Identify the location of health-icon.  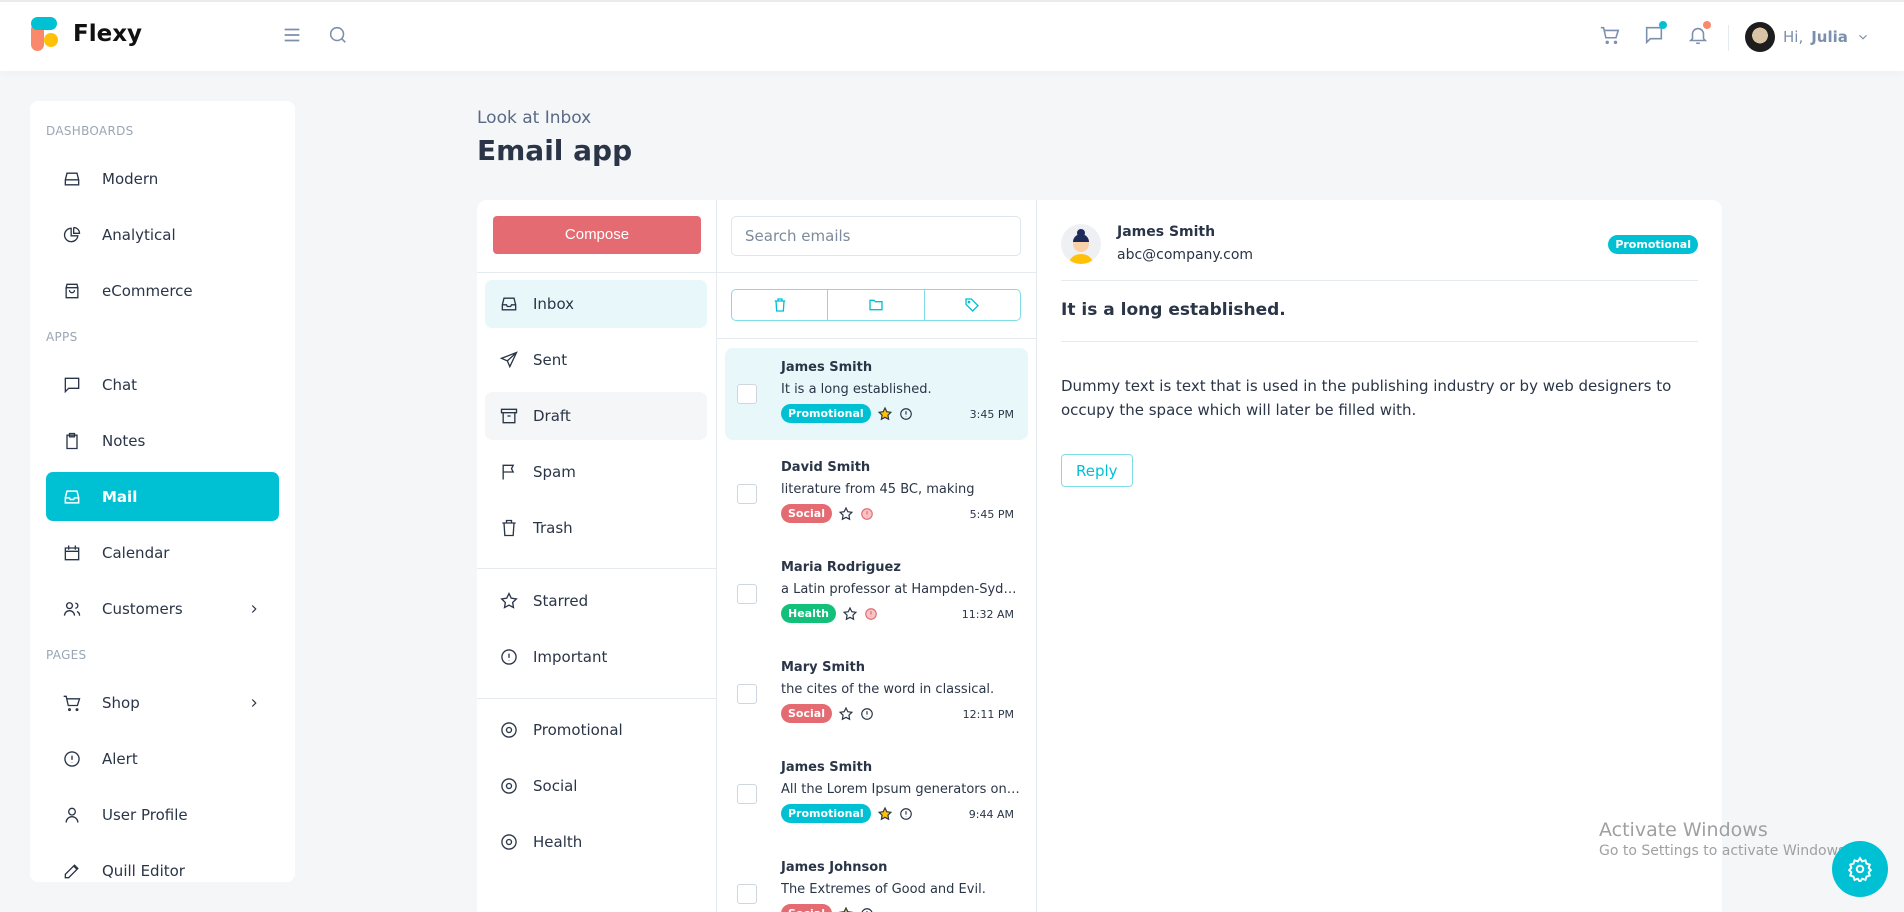
(509, 842).